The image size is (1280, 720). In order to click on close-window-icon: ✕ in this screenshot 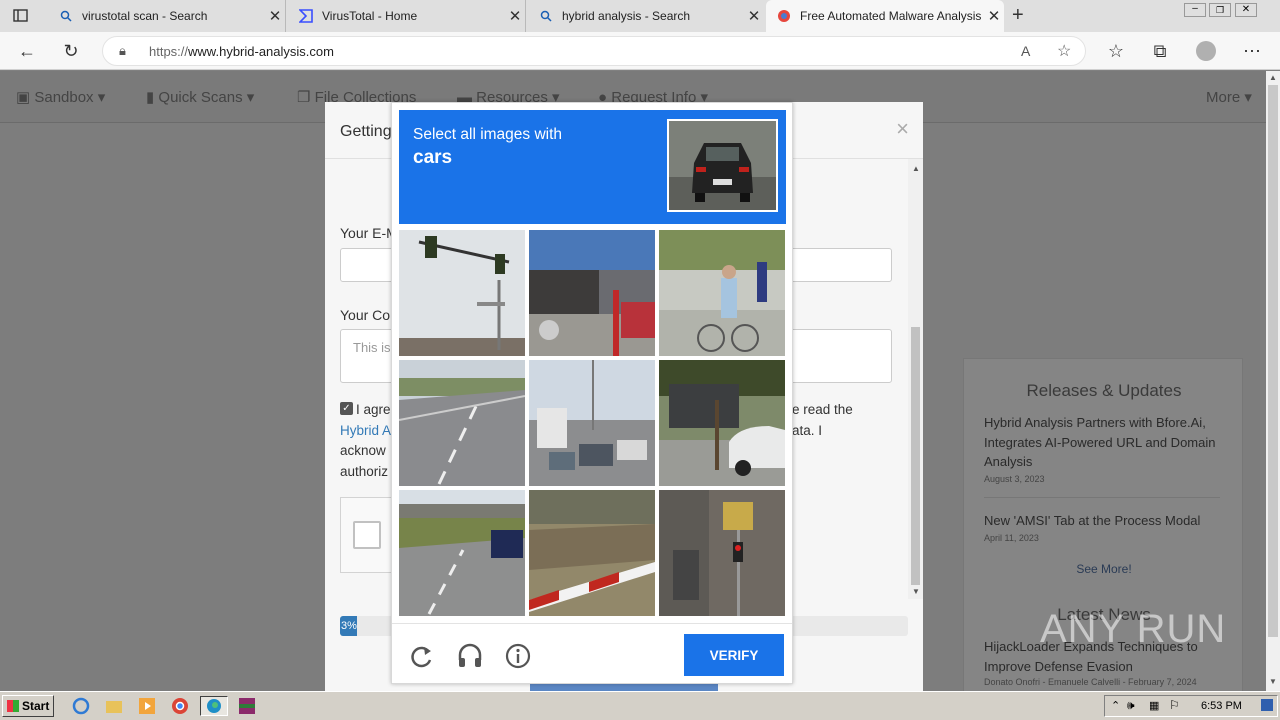, I will do `click(1246, 10)`.